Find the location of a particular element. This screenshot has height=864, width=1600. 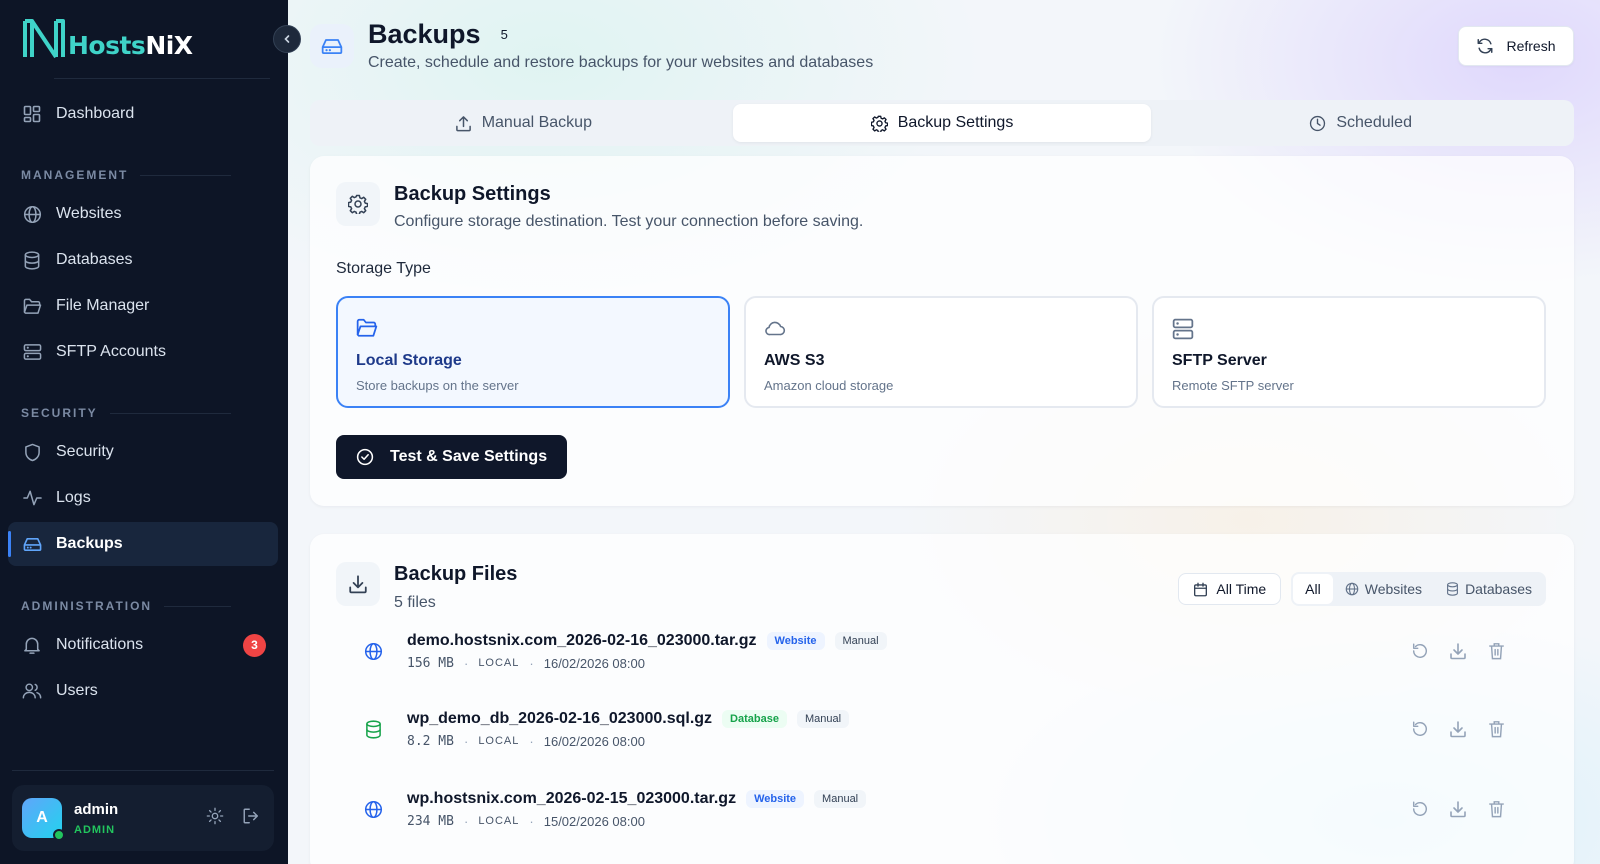

sidebar-item-websites: Websites is located at coordinates (143, 214).